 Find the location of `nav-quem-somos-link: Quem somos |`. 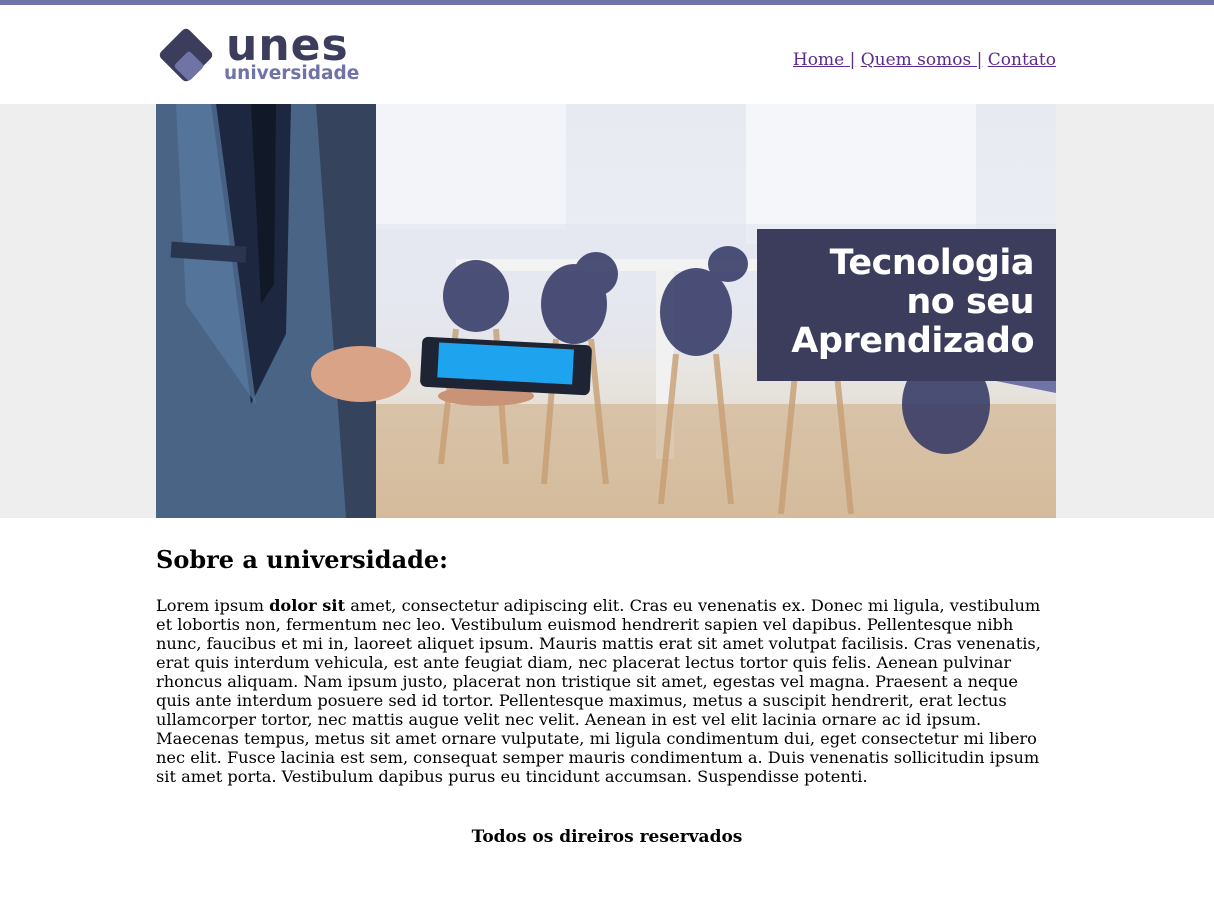

nav-quem-somos-link: Quem somos | is located at coordinates (922, 60).